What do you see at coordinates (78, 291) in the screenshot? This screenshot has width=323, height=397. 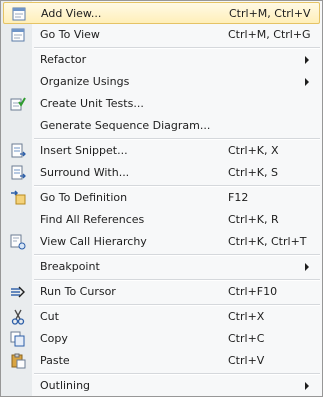 I see `menu-item-label: Run To Cursor` at bounding box center [78, 291].